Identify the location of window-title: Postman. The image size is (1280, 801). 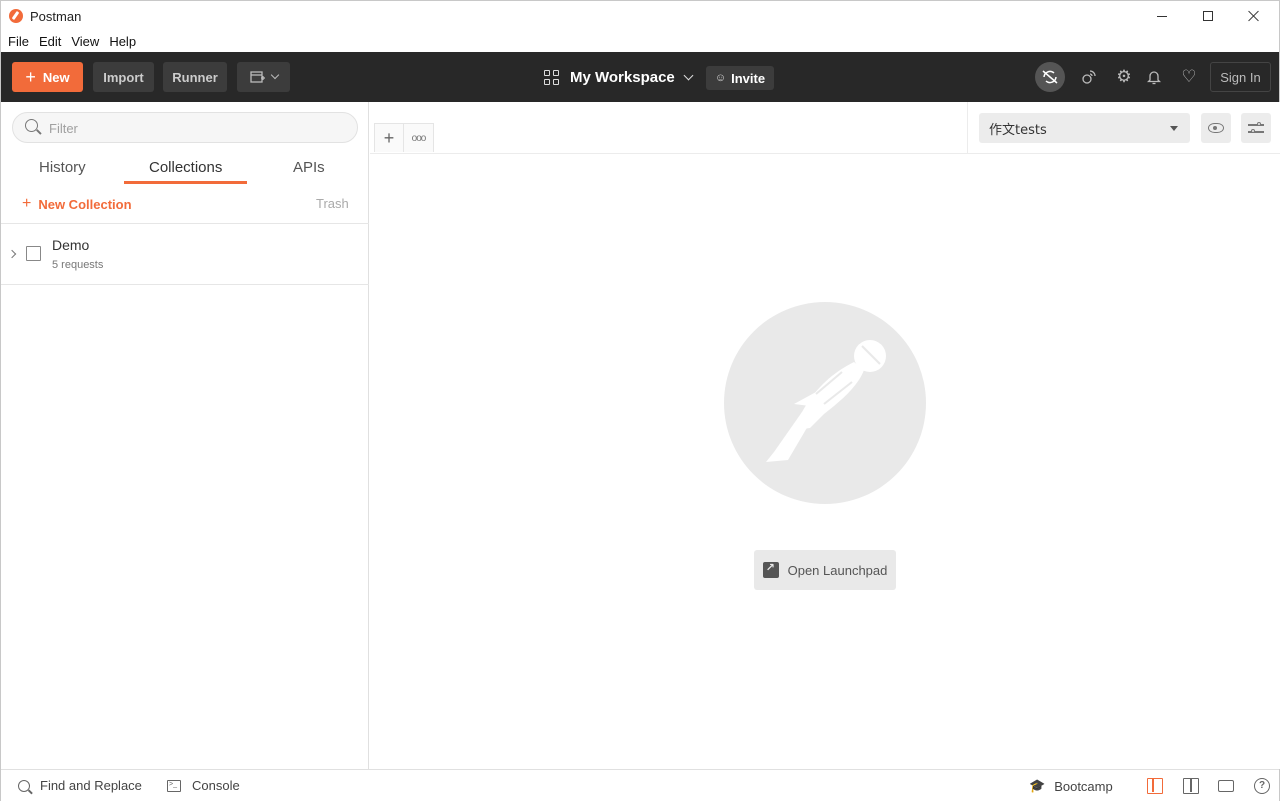
(56, 16).